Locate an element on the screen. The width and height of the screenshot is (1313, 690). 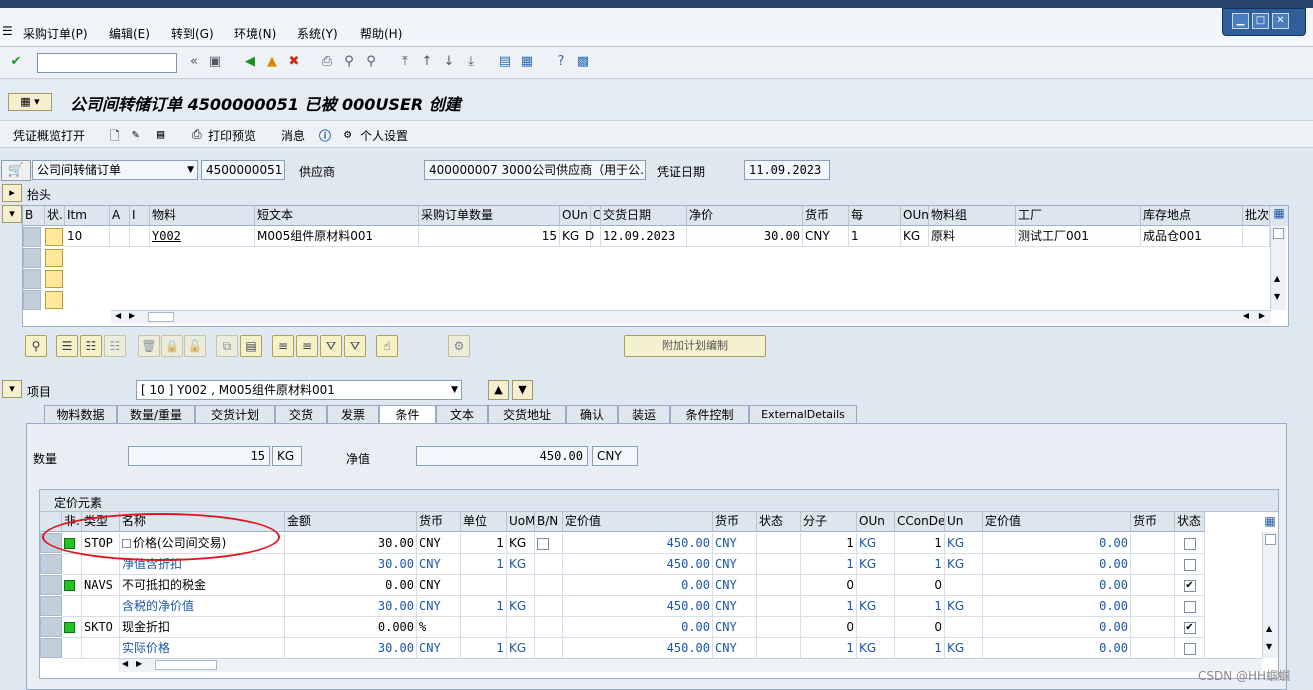
menu-help: 帮助(H) is located at coordinates (381, 33).